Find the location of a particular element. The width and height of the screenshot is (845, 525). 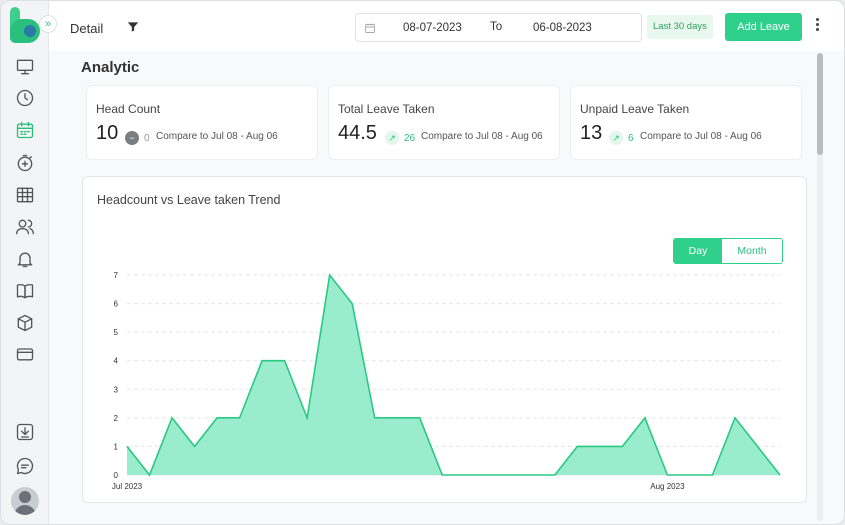

stat-label: Head Count is located at coordinates (128, 109).